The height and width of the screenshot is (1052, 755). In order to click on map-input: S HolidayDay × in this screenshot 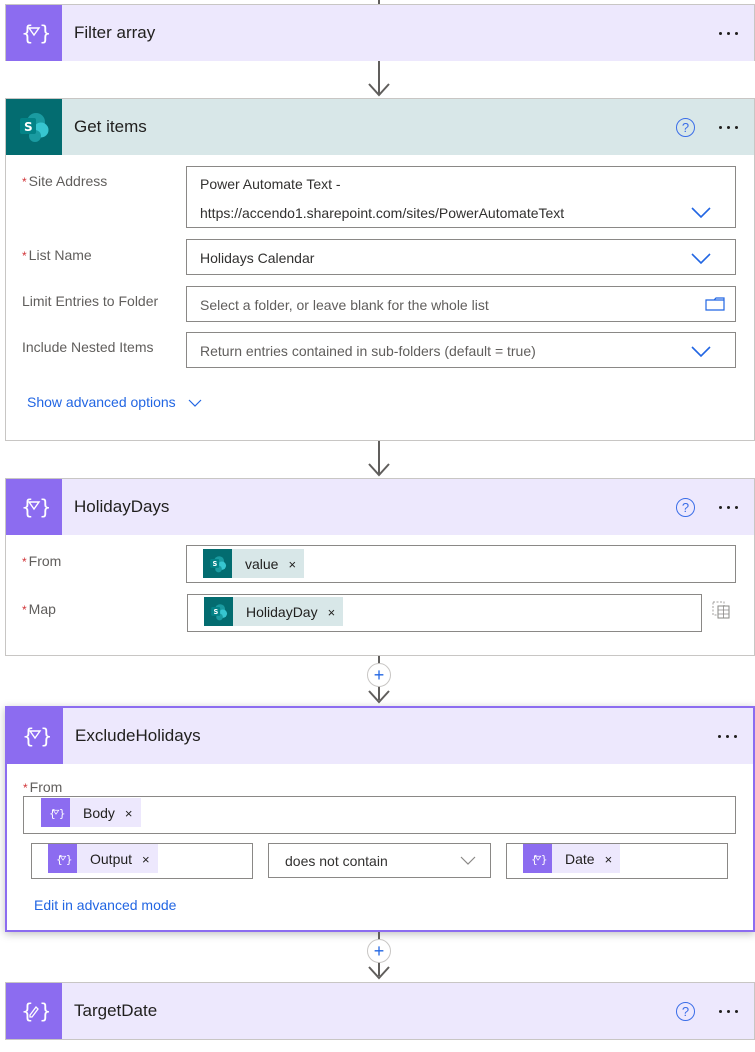, I will do `click(444, 613)`.